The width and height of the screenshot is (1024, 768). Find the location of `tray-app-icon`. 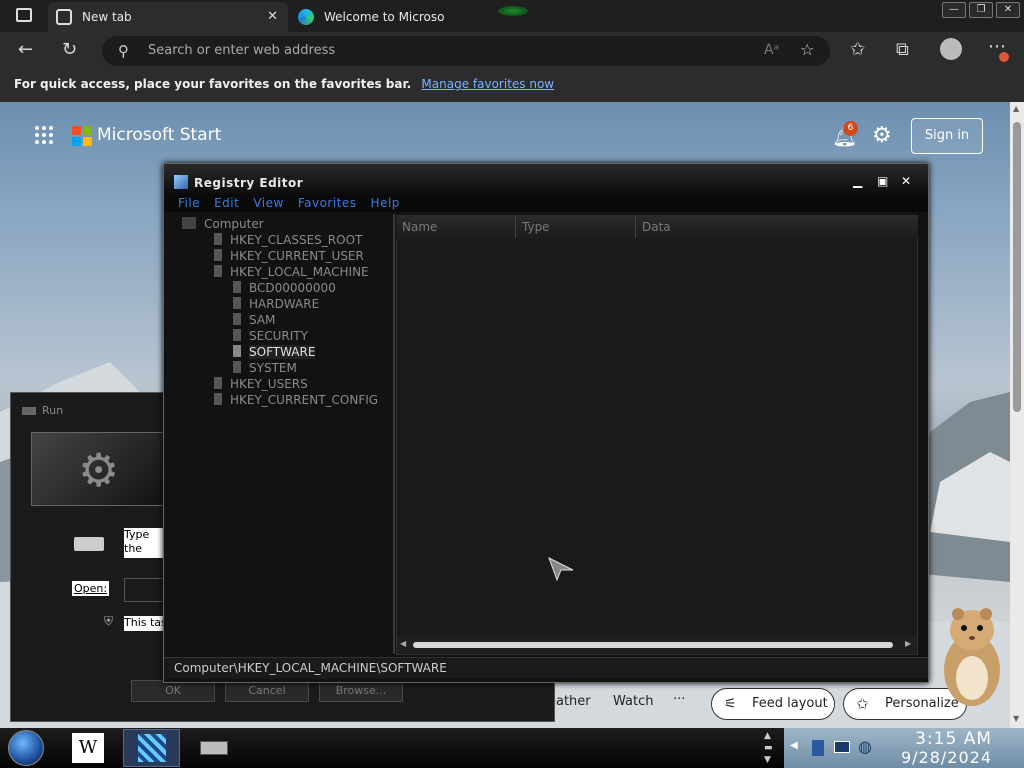

tray-app-icon is located at coordinates (818, 748).